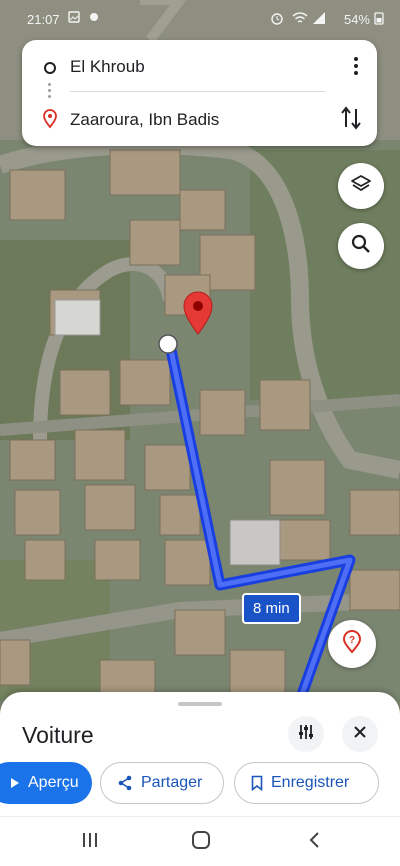 This screenshot has height=866, width=400. Describe the element at coordinates (107, 67) in the screenshot. I see `origin-input: El Khroub` at that location.